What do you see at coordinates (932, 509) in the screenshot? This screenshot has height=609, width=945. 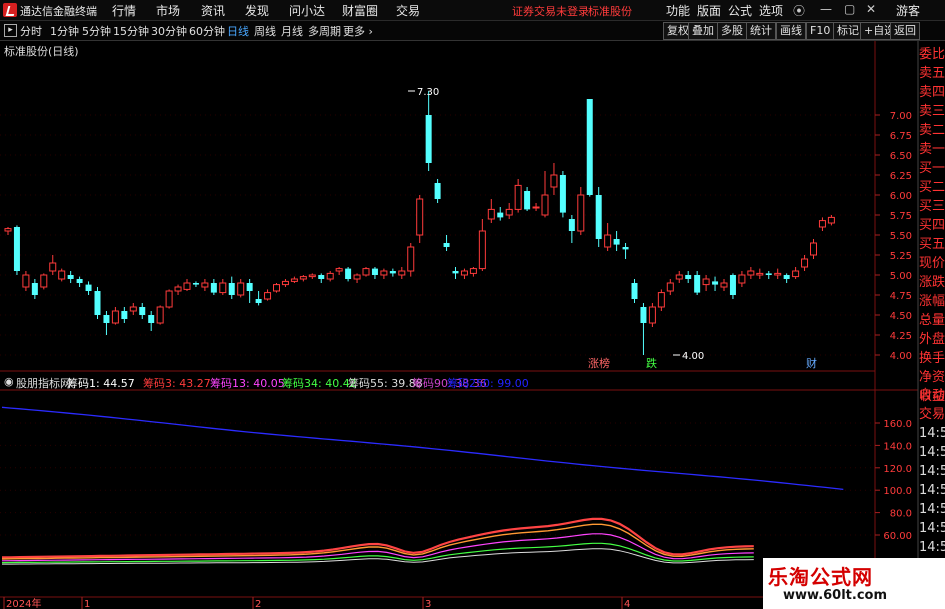 I see `trade-field-6: 14:56` at bounding box center [932, 509].